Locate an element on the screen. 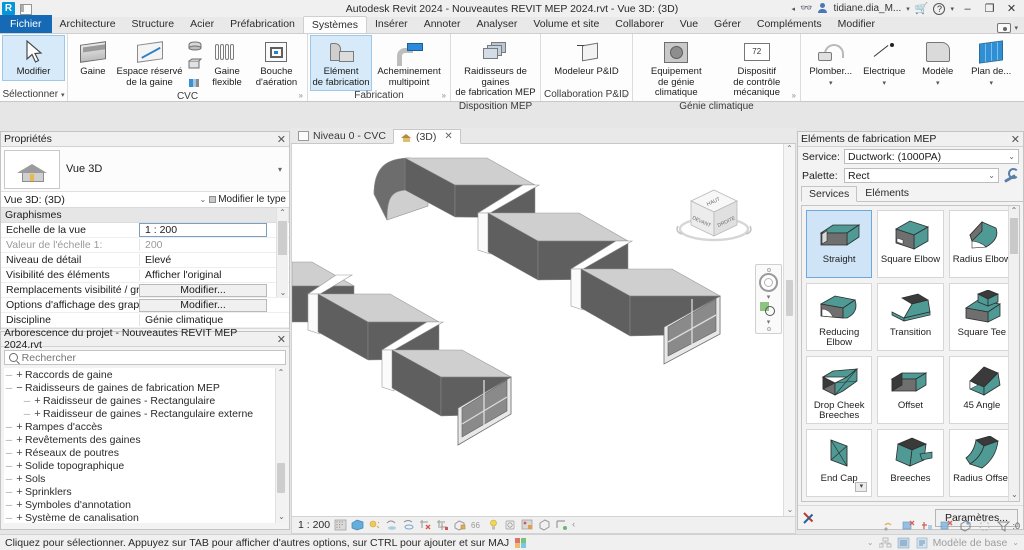  drag-elements-icon is located at coordinates (984, 526).